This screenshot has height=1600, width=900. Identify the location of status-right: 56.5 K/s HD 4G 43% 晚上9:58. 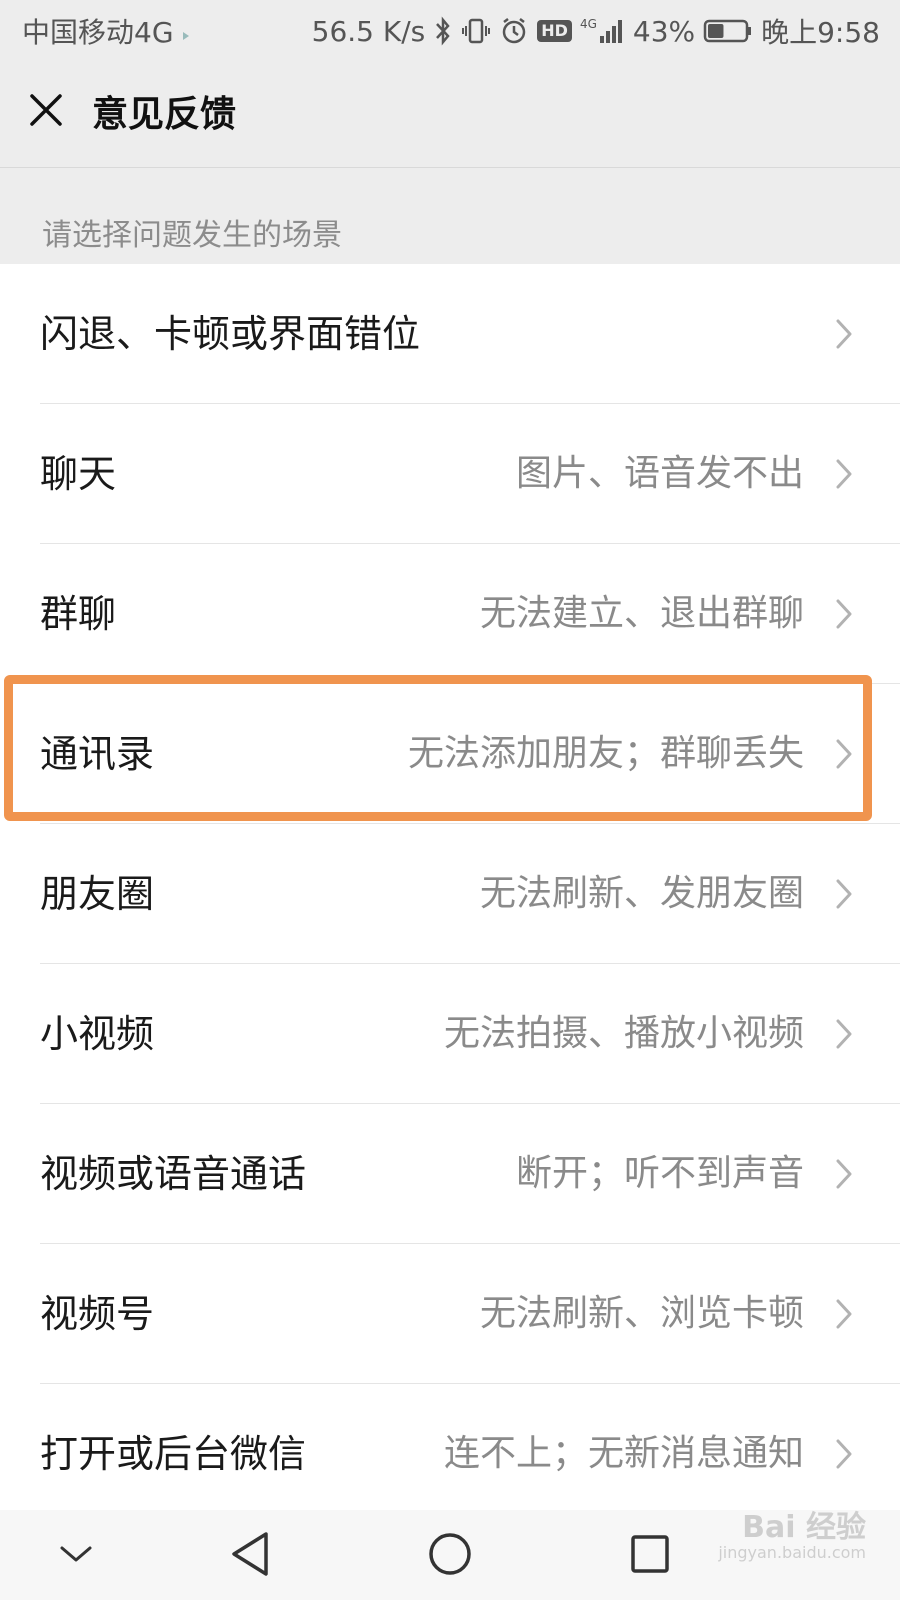
(596, 31).